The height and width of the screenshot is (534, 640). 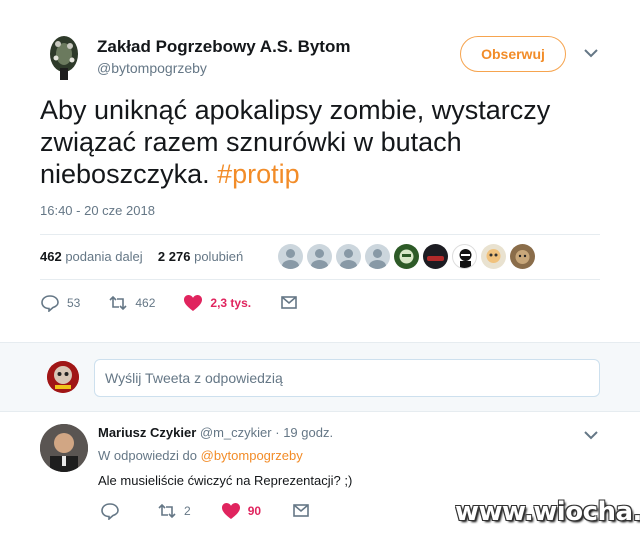 I want to click on follow-button: Obserwuj, so click(x=513, y=54).